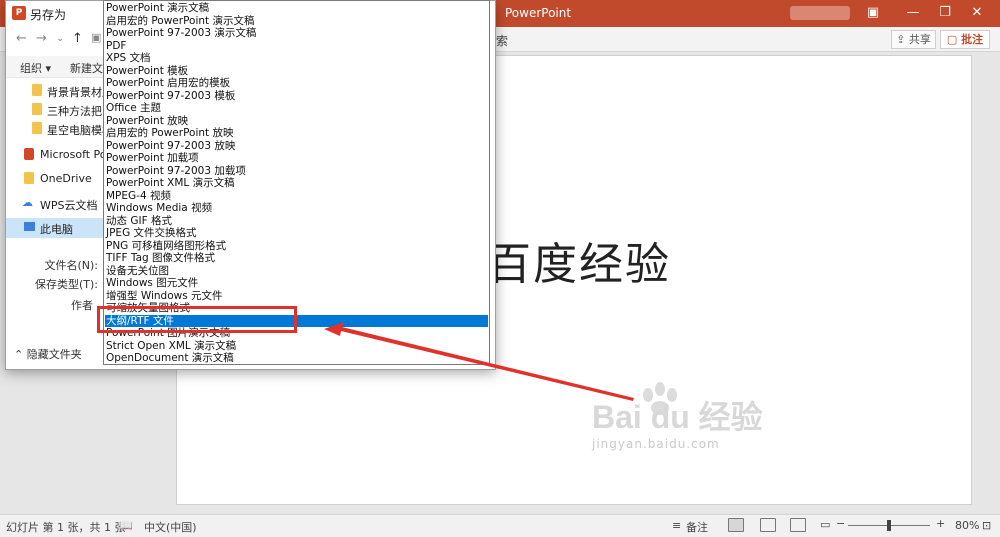  Describe the element at coordinates (20, 354) in the screenshot. I see `chevron-up-icon: ⌃` at that location.